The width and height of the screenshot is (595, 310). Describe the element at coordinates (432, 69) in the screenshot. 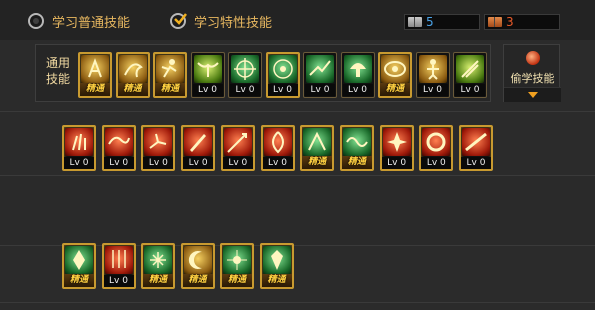

I see `golden-figure-icon` at that location.